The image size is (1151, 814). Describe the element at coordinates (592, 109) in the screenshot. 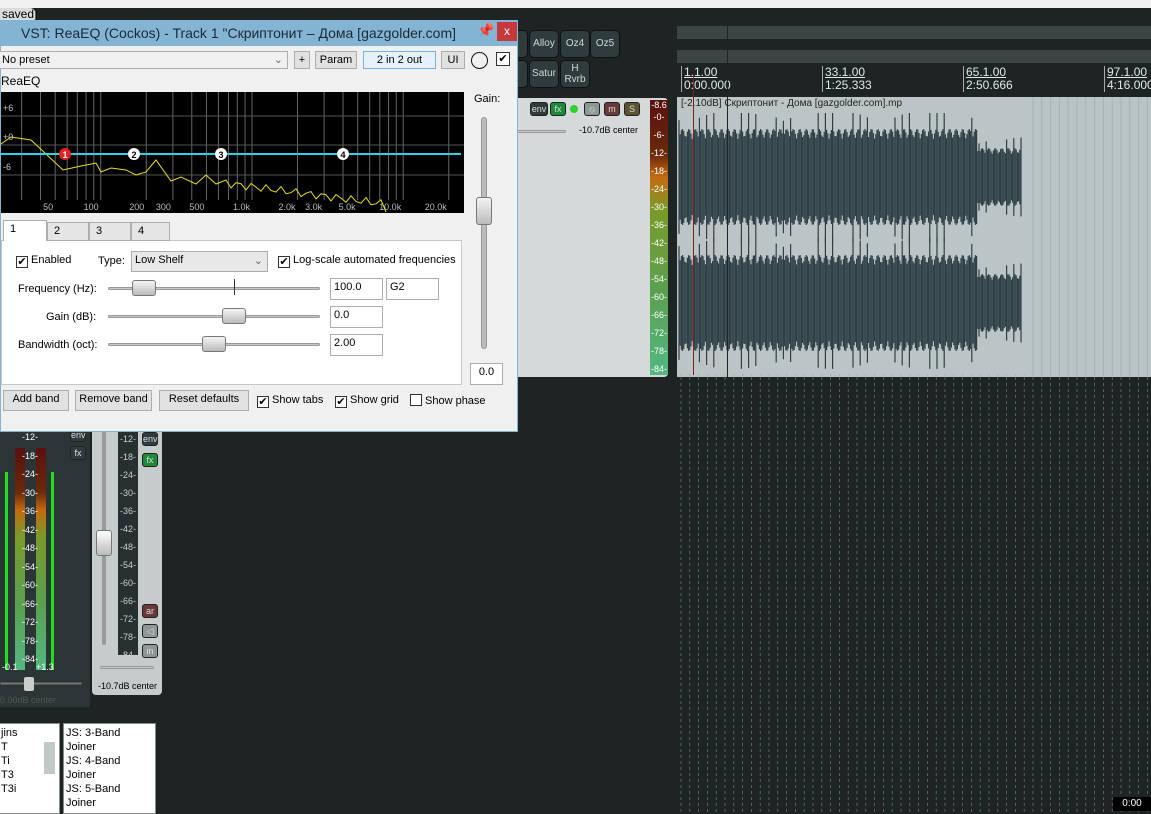

I see `phase-button: ⦸` at that location.